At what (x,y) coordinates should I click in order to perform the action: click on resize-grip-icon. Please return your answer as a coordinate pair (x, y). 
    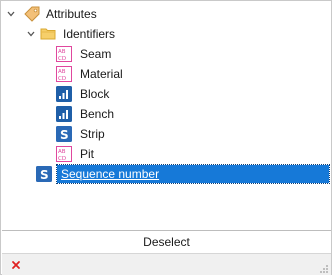
    Looking at the image, I should click on (324, 268).